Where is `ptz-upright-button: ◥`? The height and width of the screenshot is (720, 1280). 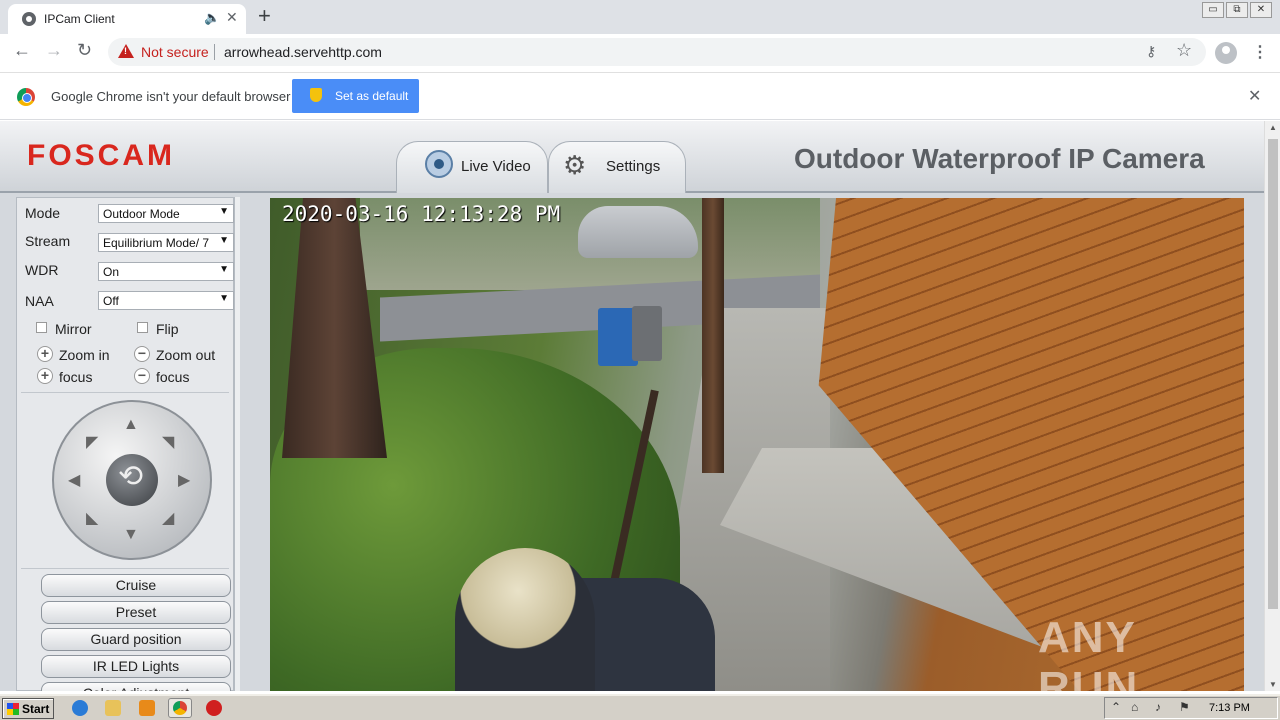
ptz-upright-button: ◥ is located at coordinates (168, 442).